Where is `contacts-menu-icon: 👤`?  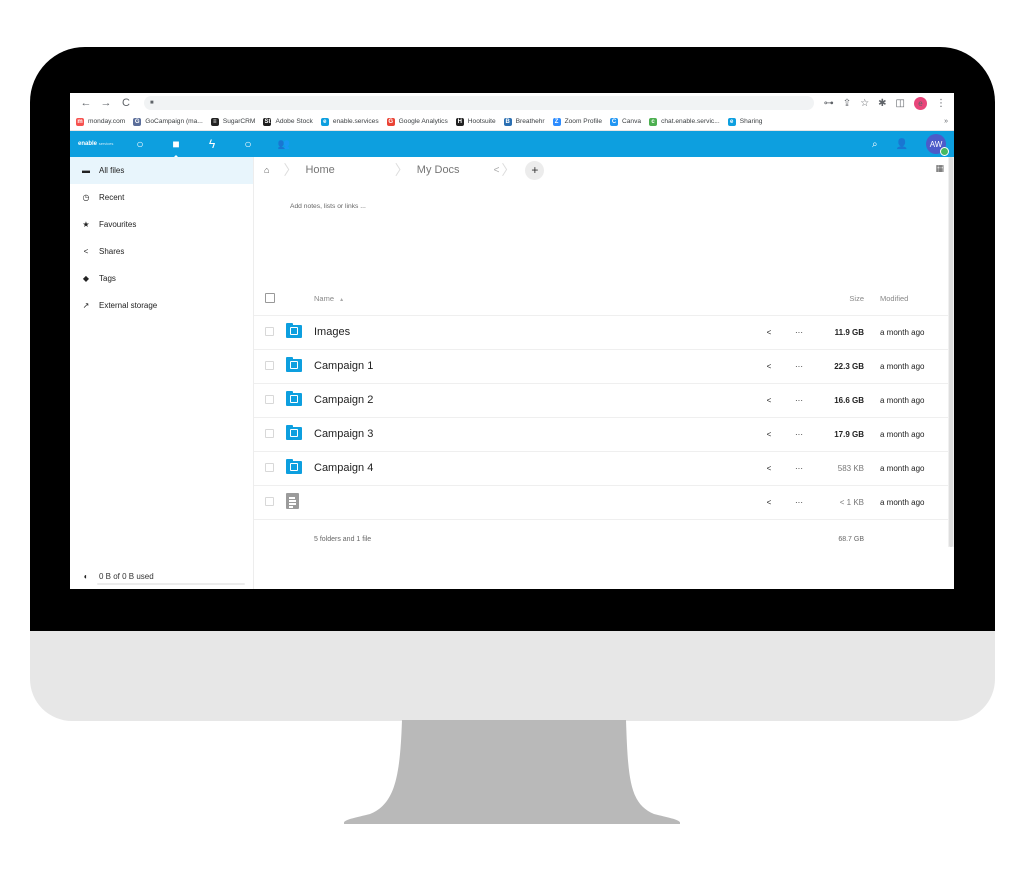
contacts-menu-icon: 👤 is located at coordinates (902, 144).